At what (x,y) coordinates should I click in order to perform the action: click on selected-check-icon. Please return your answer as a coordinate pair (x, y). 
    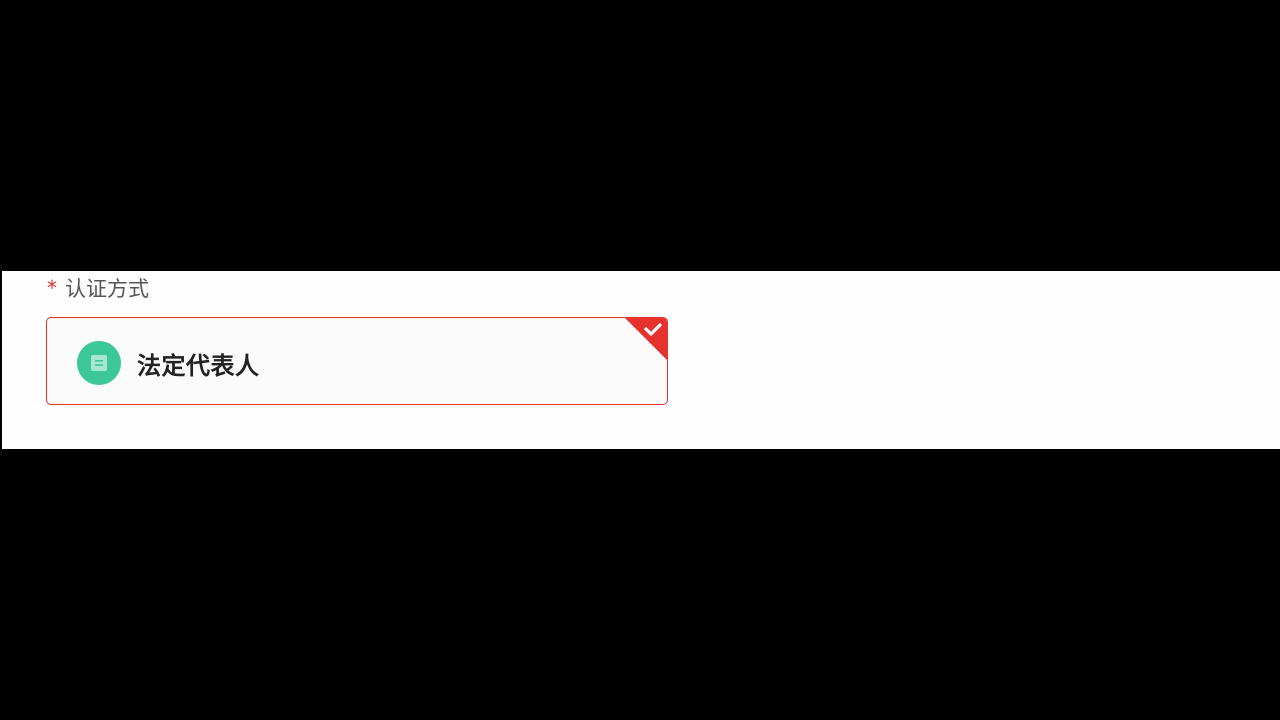
    Looking at the image, I should click on (646, 339).